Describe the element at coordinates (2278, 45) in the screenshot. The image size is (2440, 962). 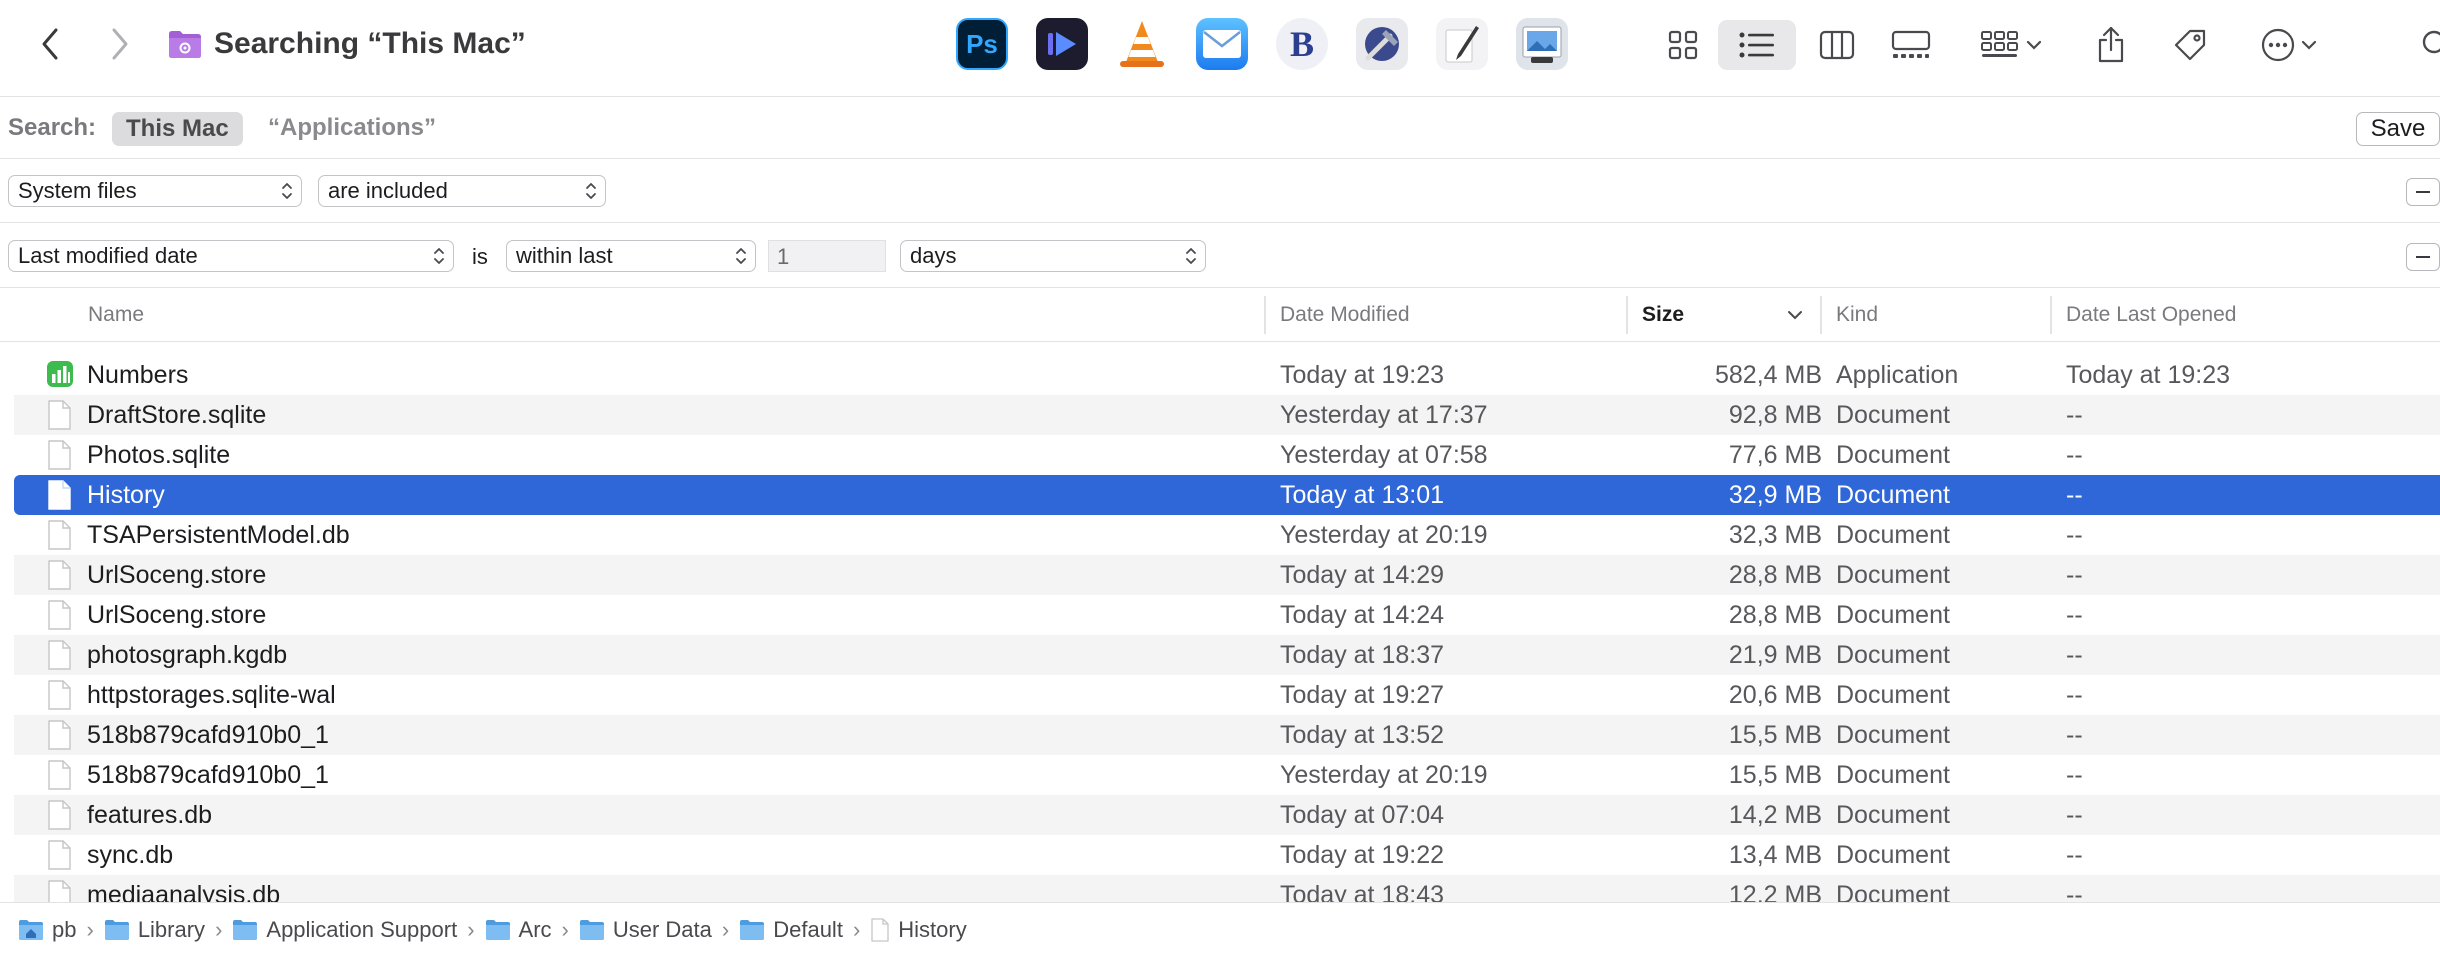
I see `ellipsis-circle-icon` at that location.